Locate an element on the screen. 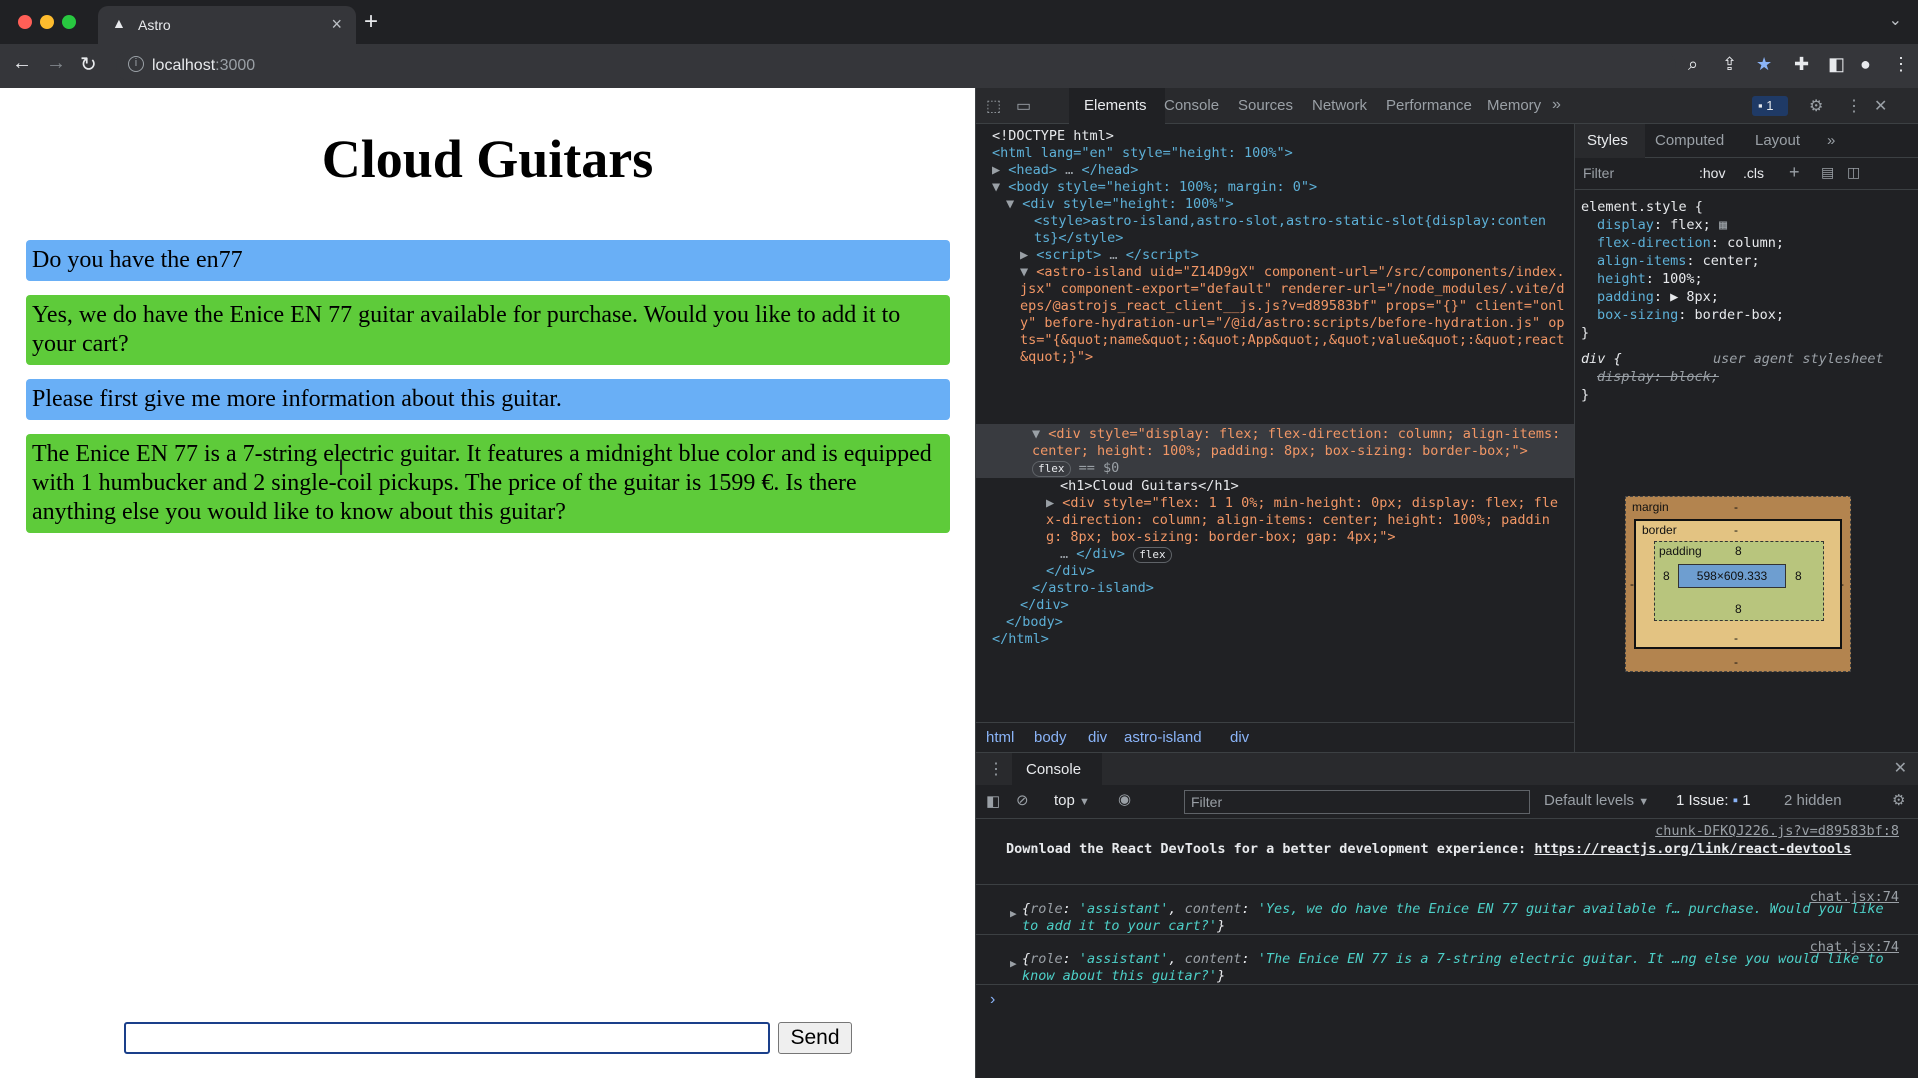  browser-tab: ▲ Astro × is located at coordinates (227, 25).